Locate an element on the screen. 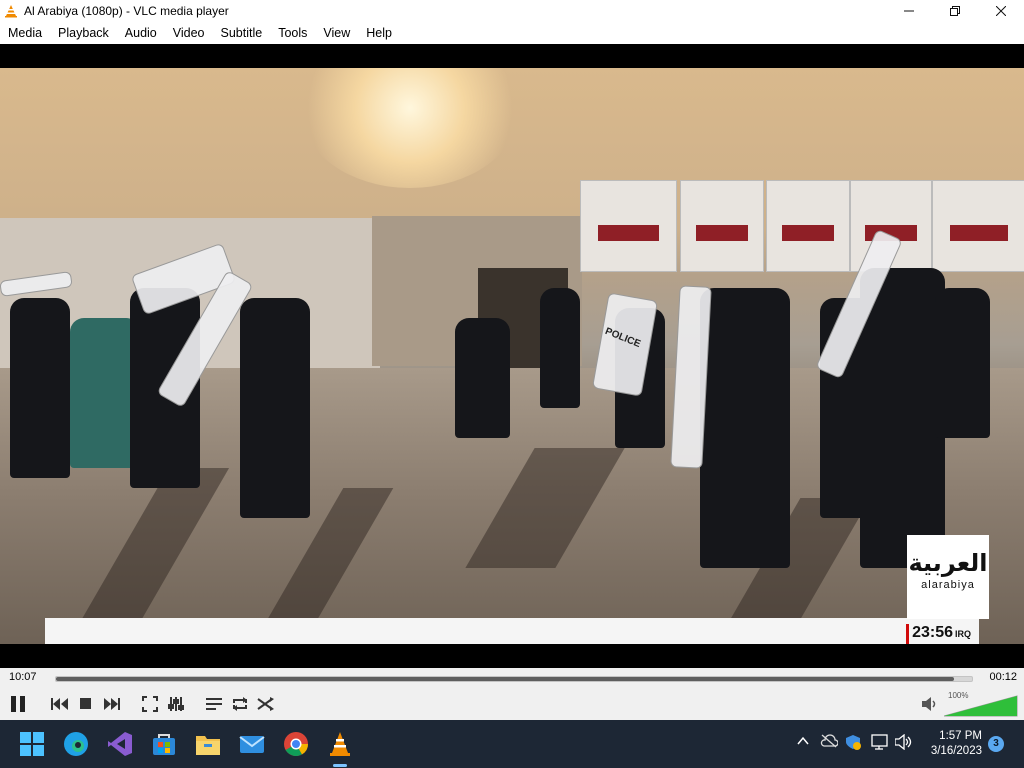 Image resolution: width=1024 pixels, height=768 pixels. shield-warning-icon is located at coordinates (853, 742).